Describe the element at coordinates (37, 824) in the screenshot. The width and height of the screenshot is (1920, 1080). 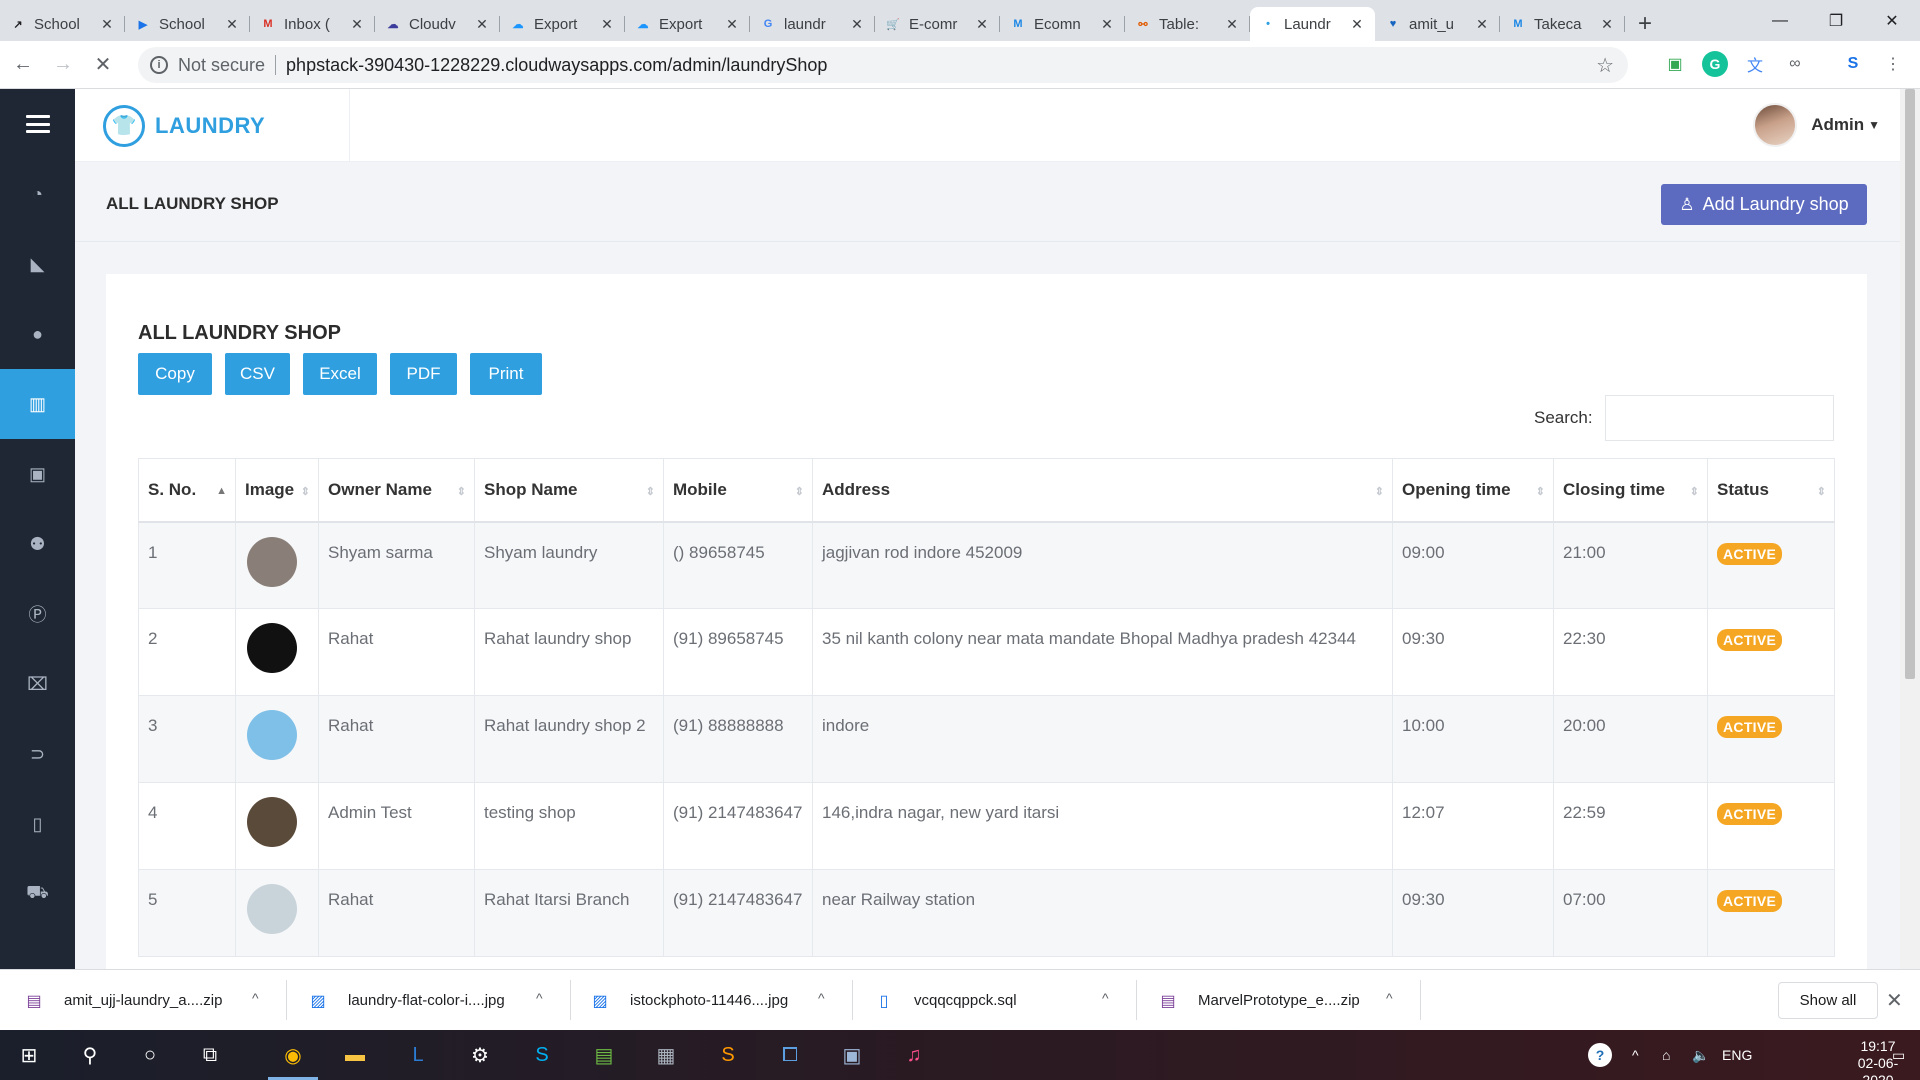
I see `sidebar-item-document: ▯` at that location.